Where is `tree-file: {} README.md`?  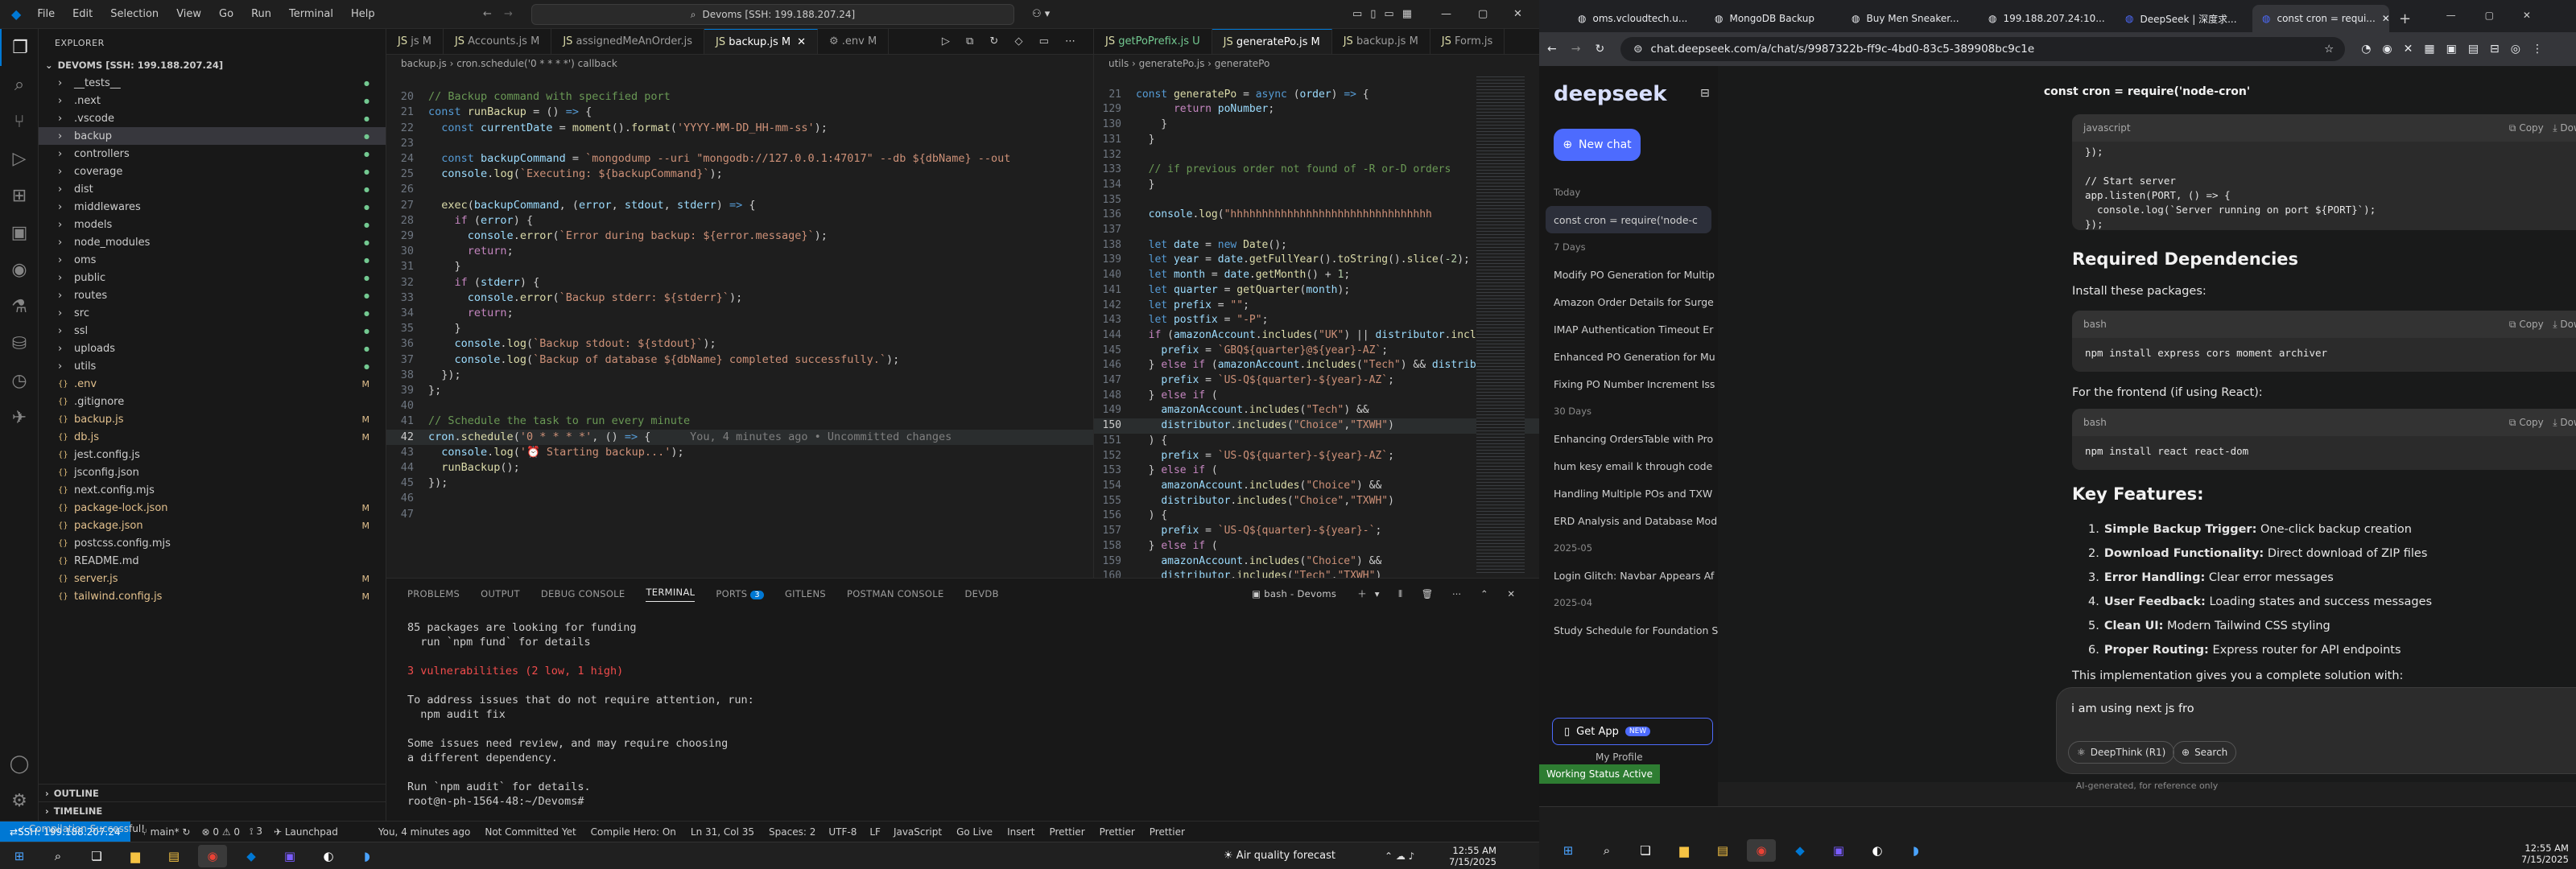
tree-file: {} README.md is located at coordinates (212, 561).